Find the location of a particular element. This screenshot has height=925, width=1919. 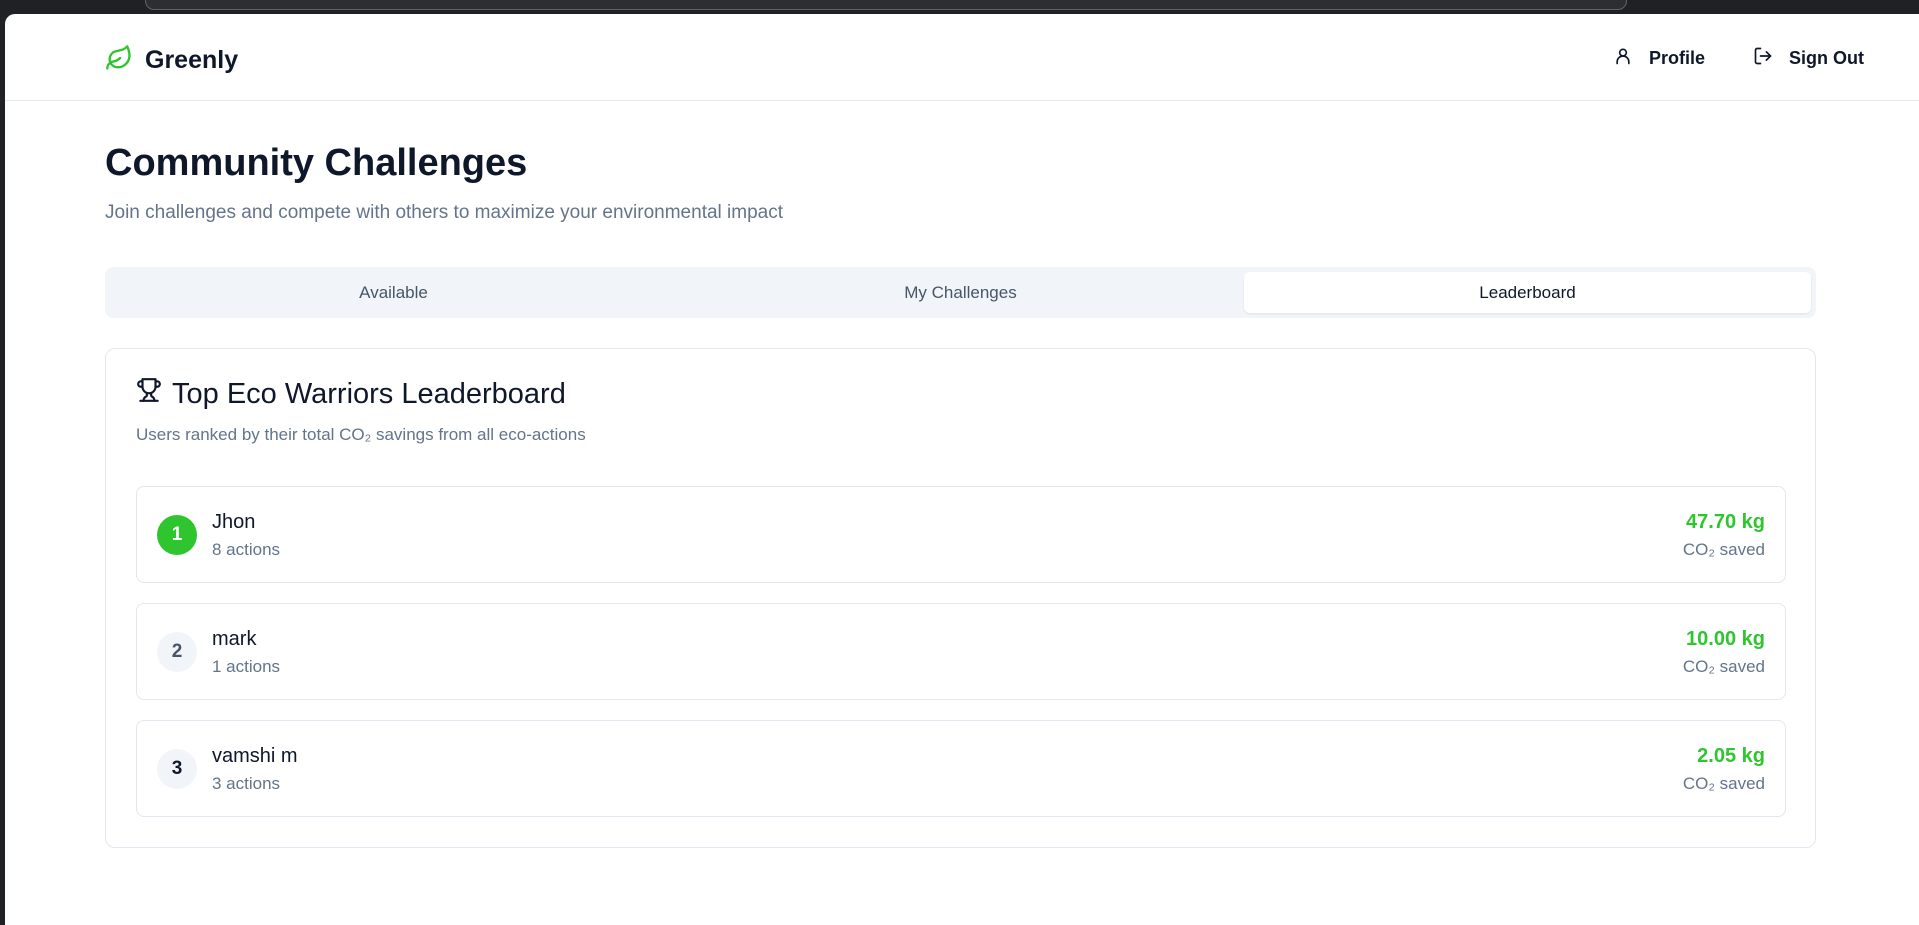

co2-amount: 2.05 kg is located at coordinates (1731, 756).